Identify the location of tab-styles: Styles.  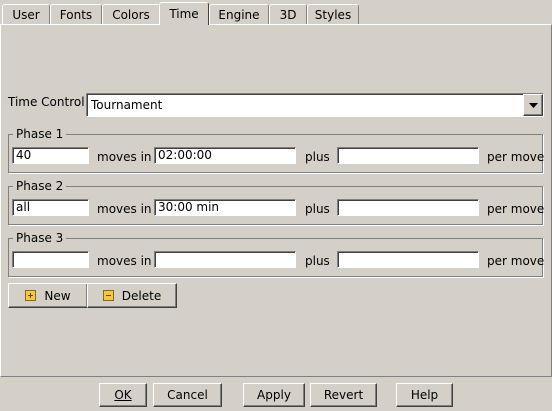
(333, 14).